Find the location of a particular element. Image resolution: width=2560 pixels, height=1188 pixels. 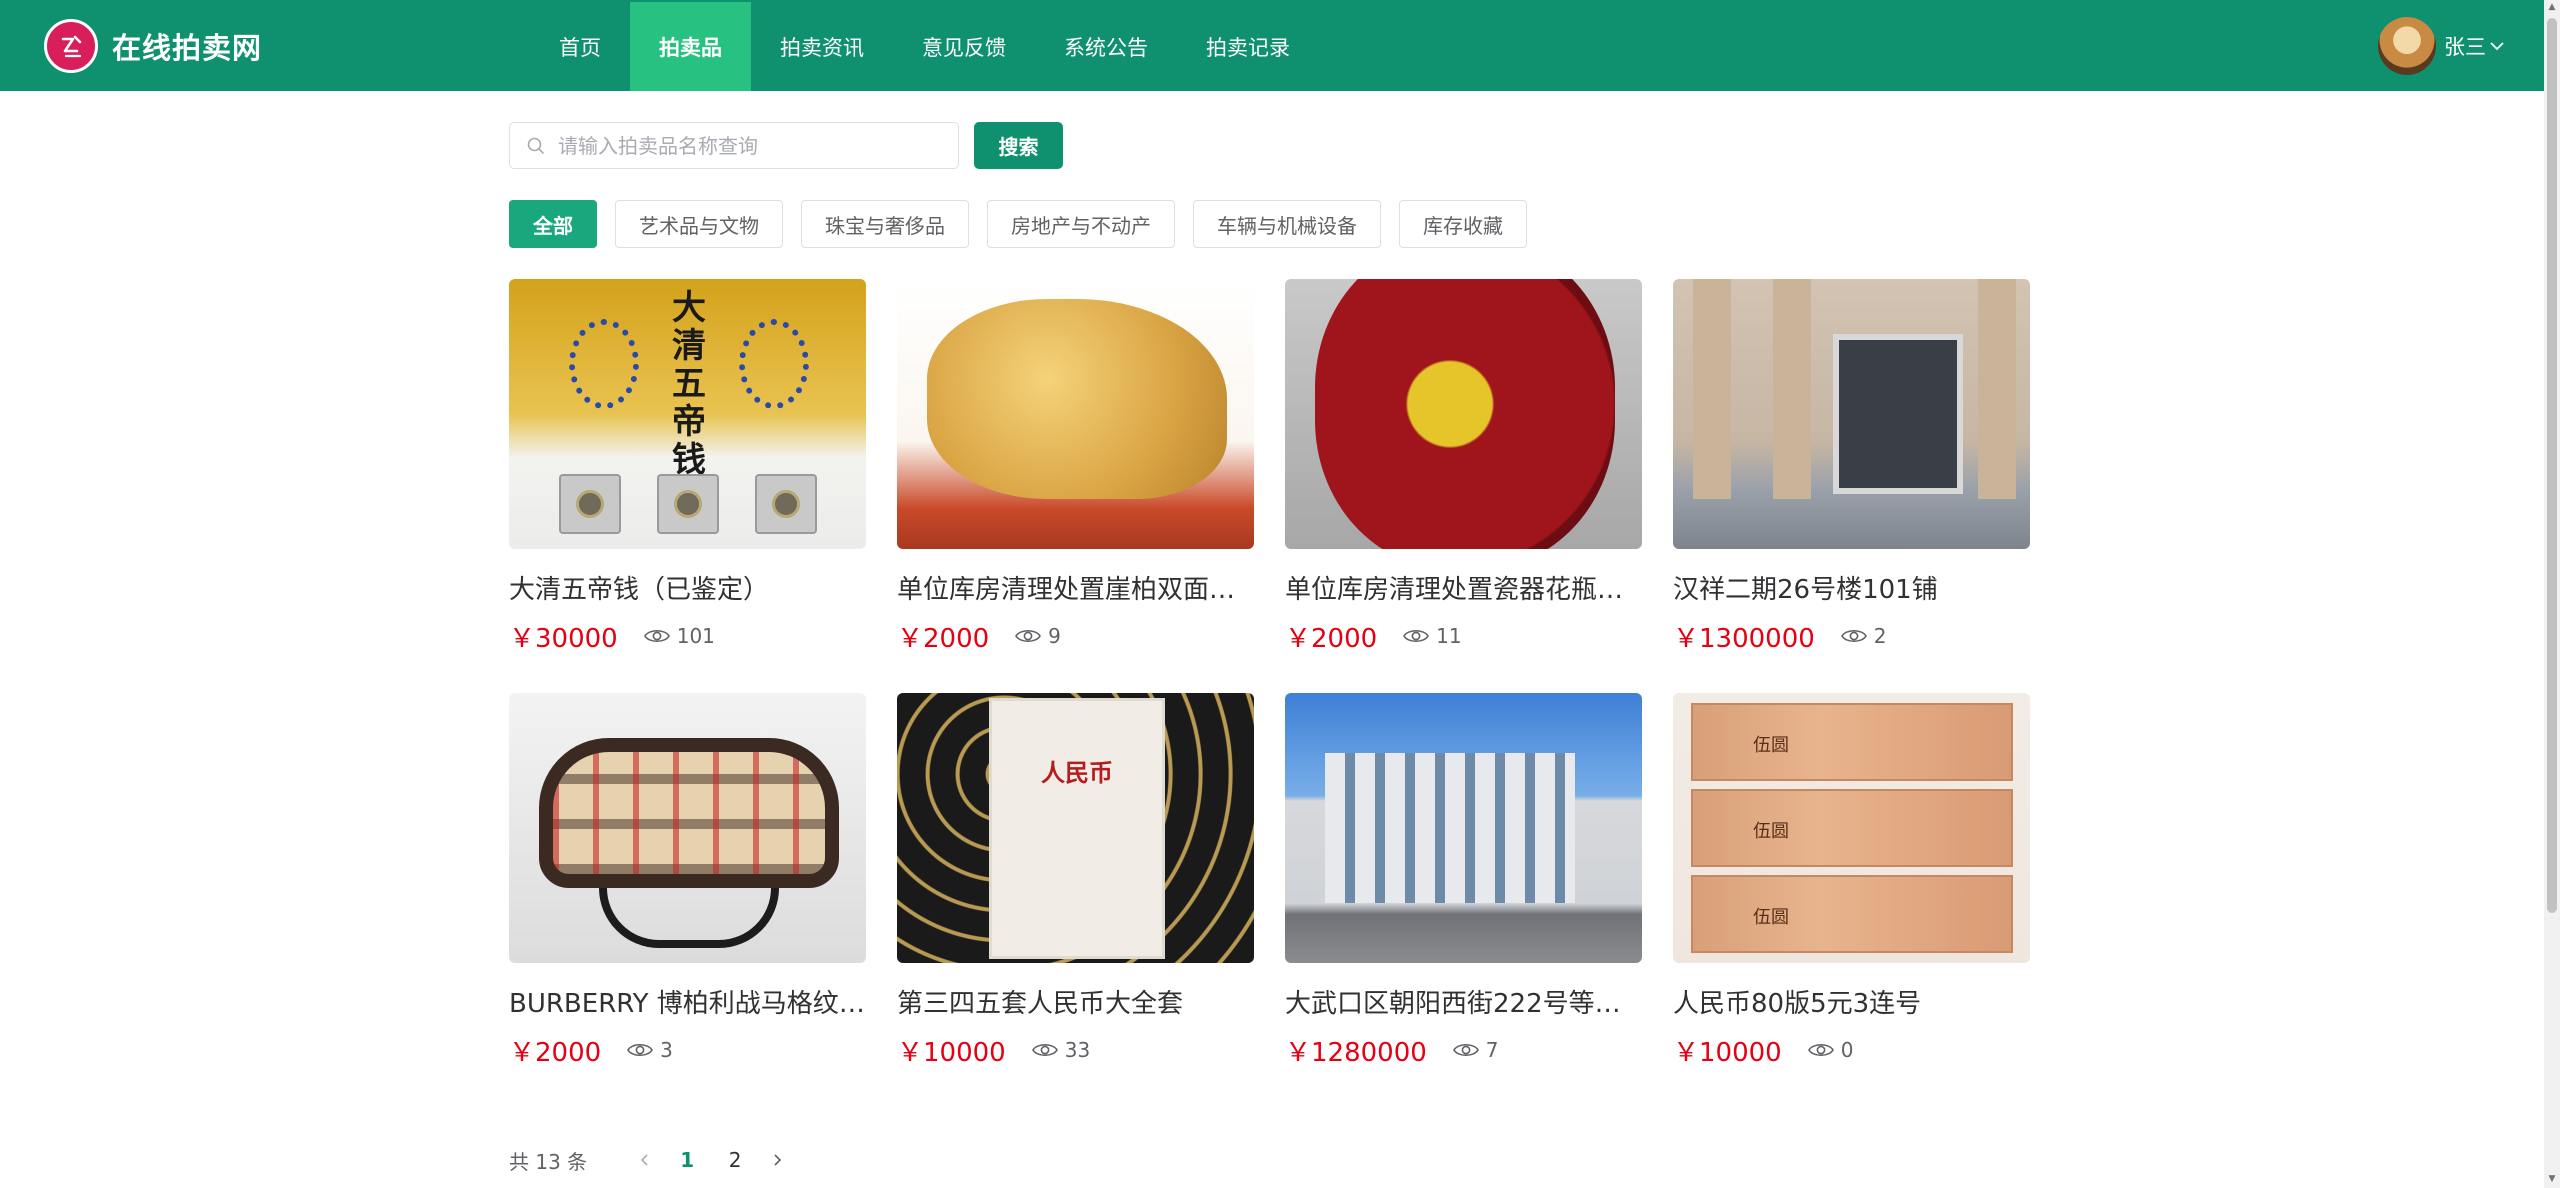

category-vehicles-machinery: 车辆与机械设备 is located at coordinates (1287, 224).